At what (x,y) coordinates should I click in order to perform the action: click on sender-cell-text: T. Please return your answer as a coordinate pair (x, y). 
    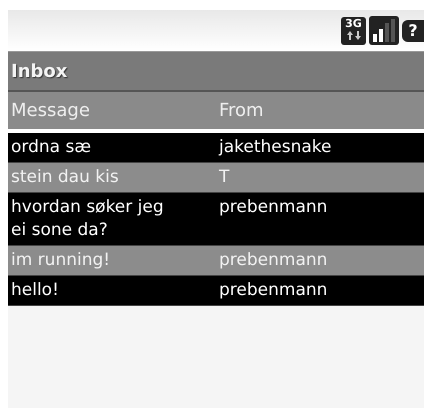
    Looking at the image, I should click on (224, 177).